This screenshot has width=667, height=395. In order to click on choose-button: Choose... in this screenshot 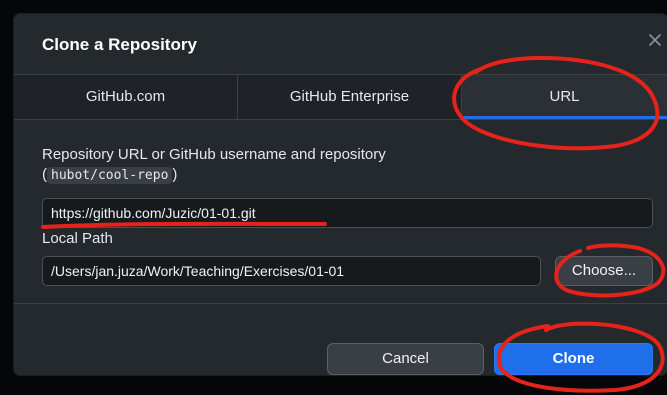, I will do `click(604, 271)`.